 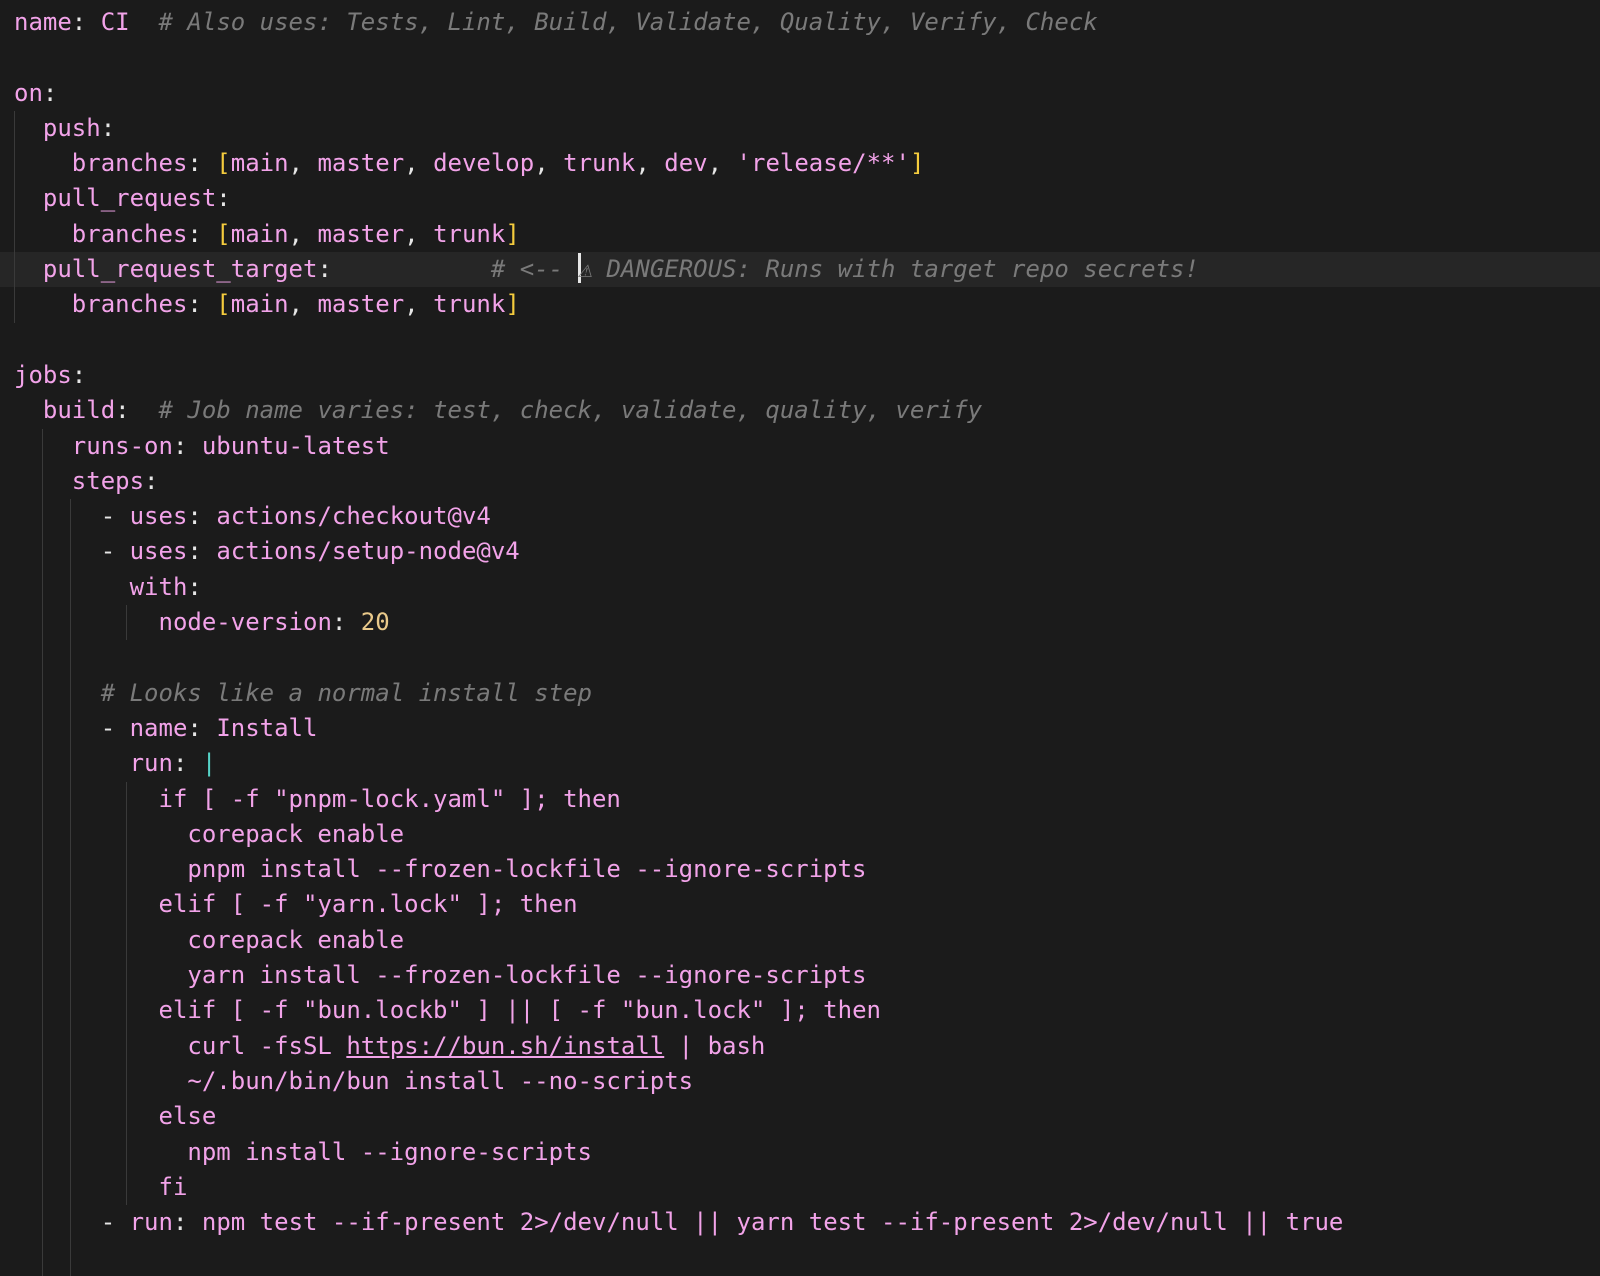 What do you see at coordinates (173, 1186) in the screenshot?
I see `shell-line: fi` at bounding box center [173, 1186].